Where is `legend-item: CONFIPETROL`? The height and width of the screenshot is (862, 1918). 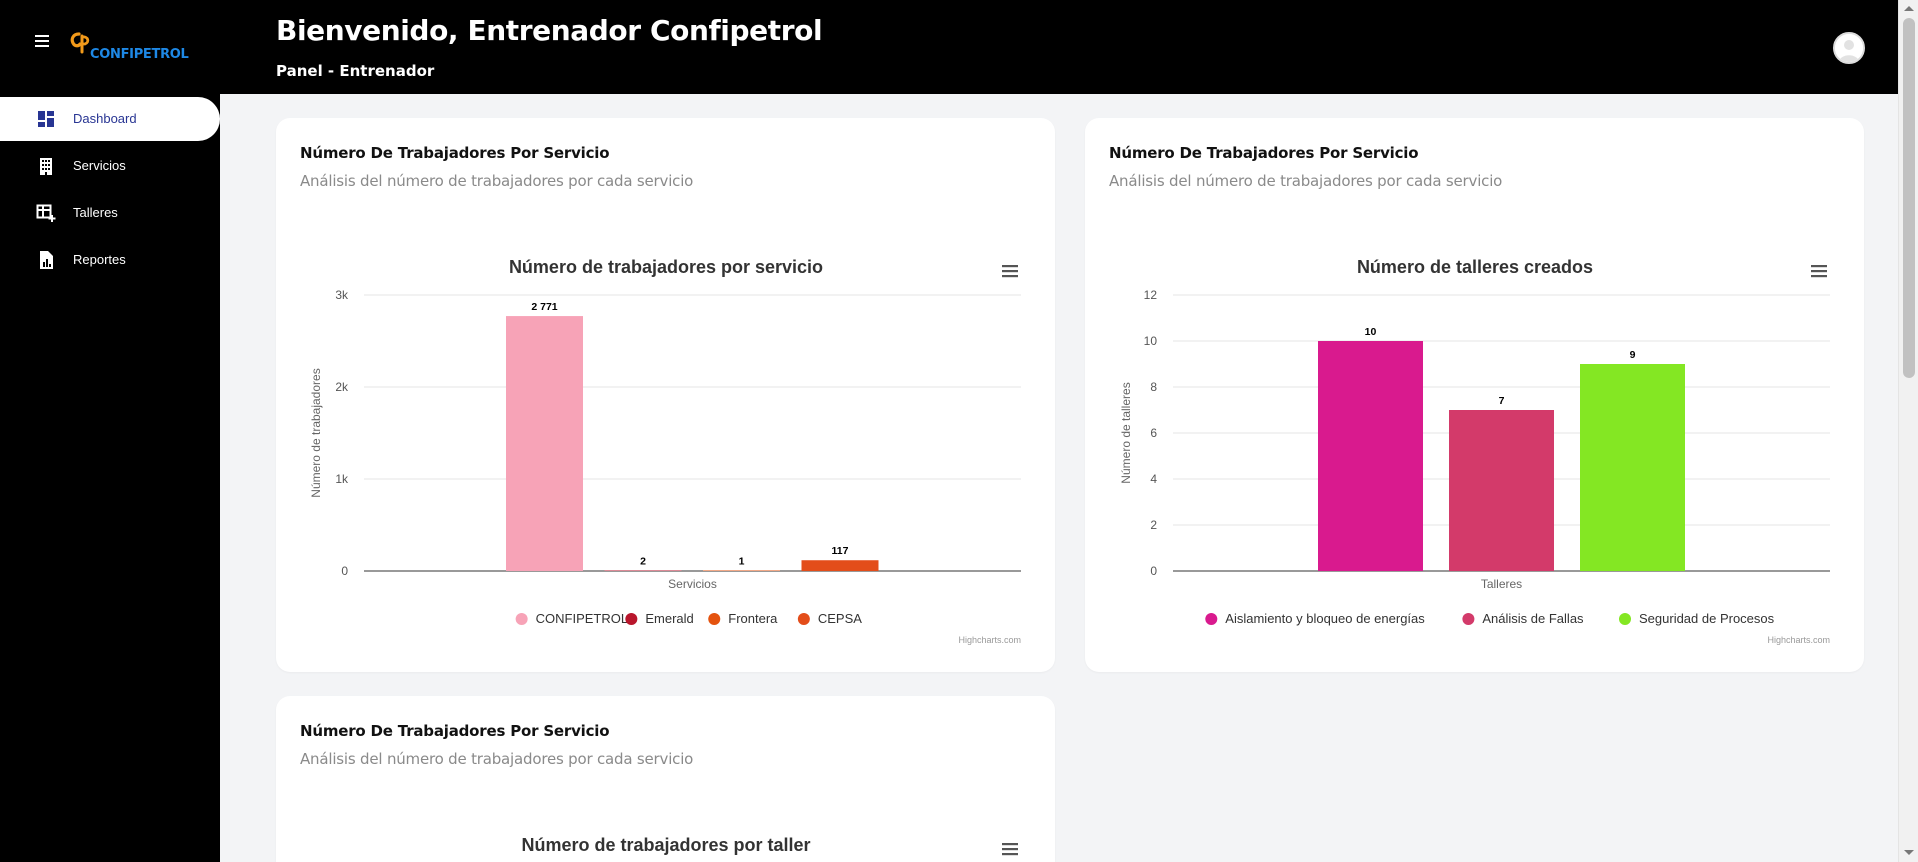
legend-item: CONFIPETROL is located at coordinates (582, 618).